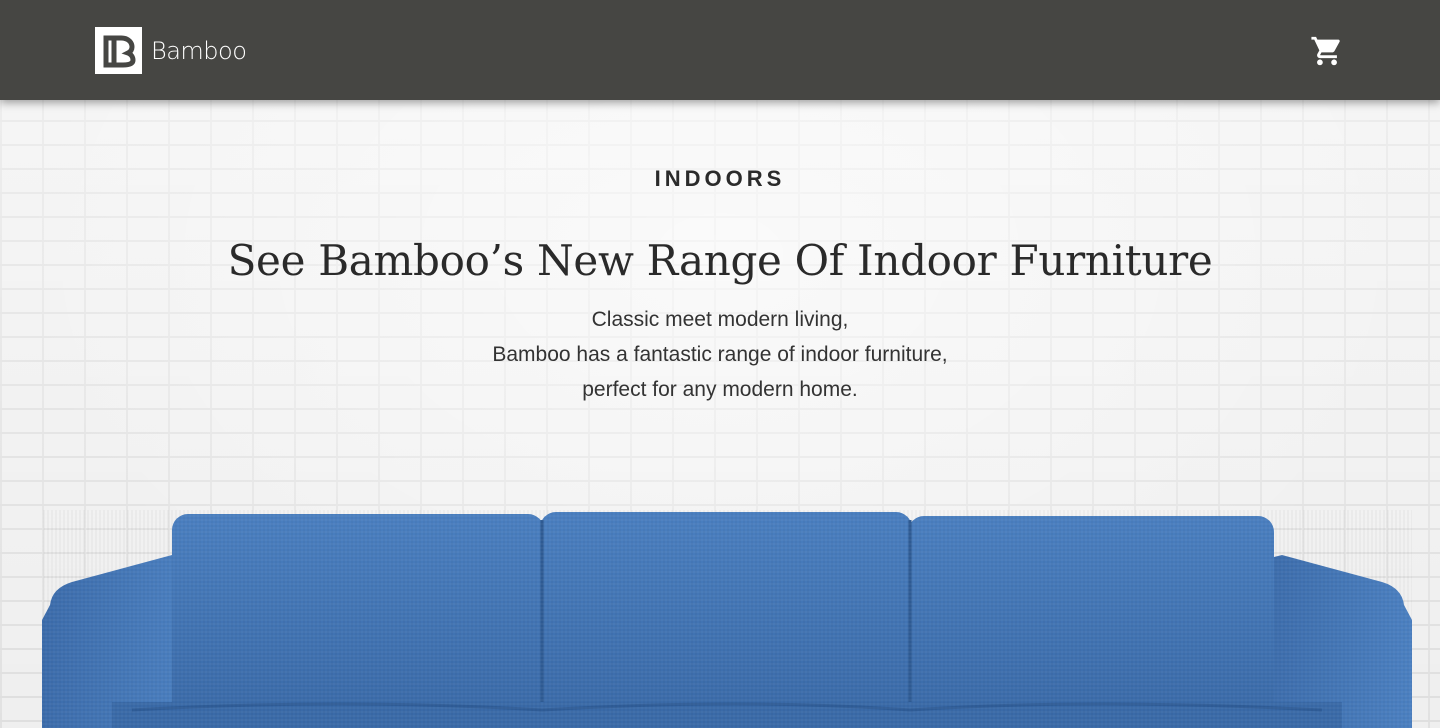 The width and height of the screenshot is (1440, 728). What do you see at coordinates (199, 50) in the screenshot?
I see `brand-name: Bamboo` at bounding box center [199, 50].